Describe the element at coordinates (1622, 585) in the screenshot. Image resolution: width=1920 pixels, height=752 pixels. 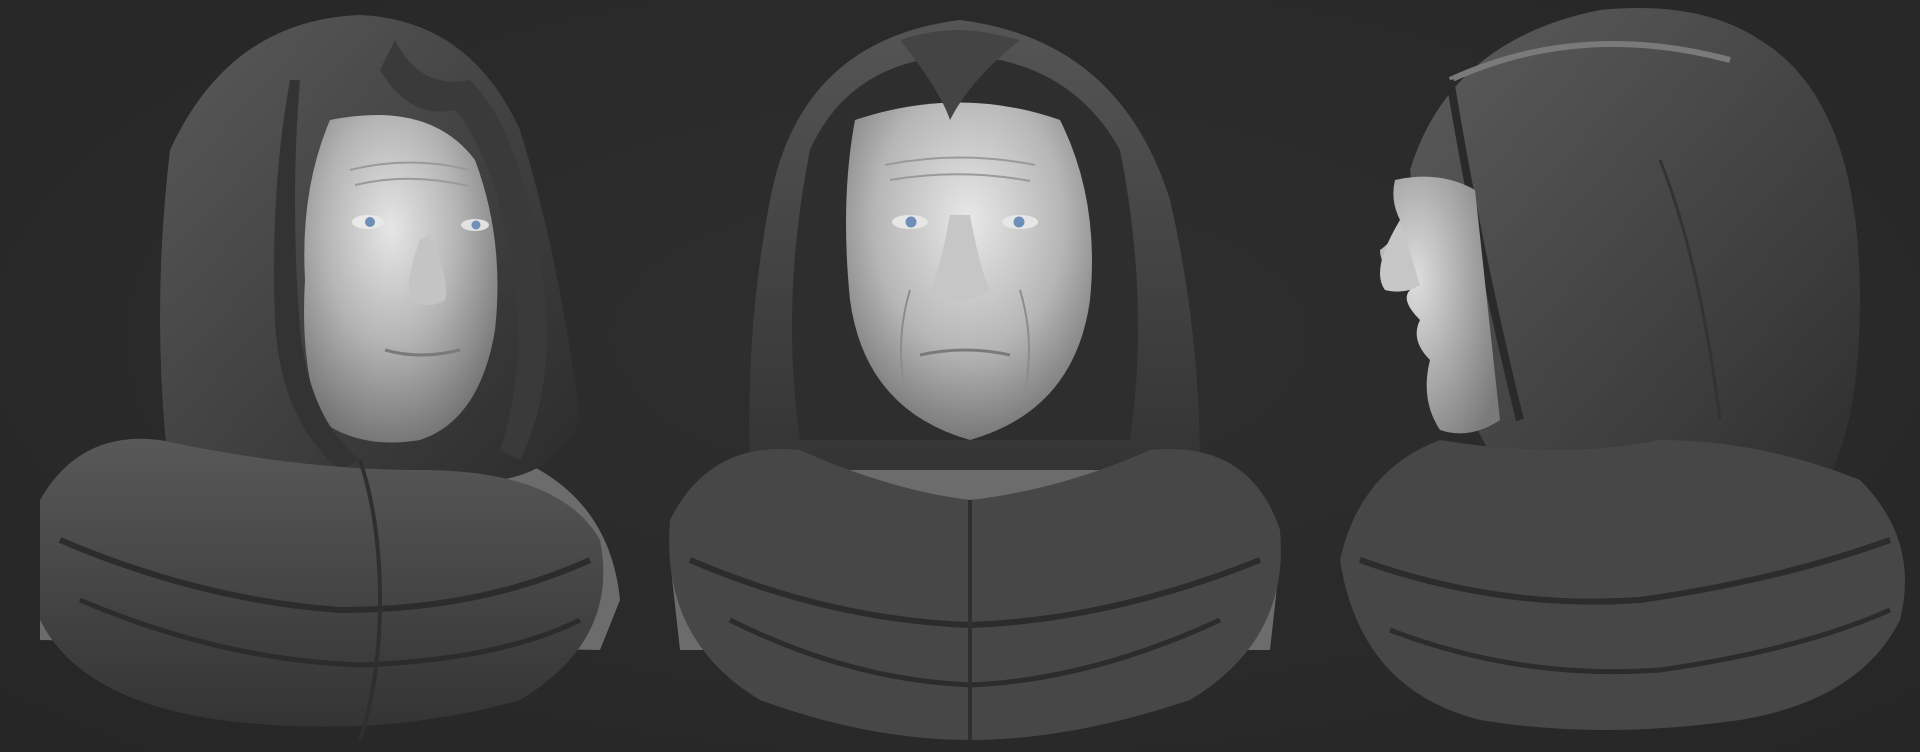
I see `cowl` at that location.